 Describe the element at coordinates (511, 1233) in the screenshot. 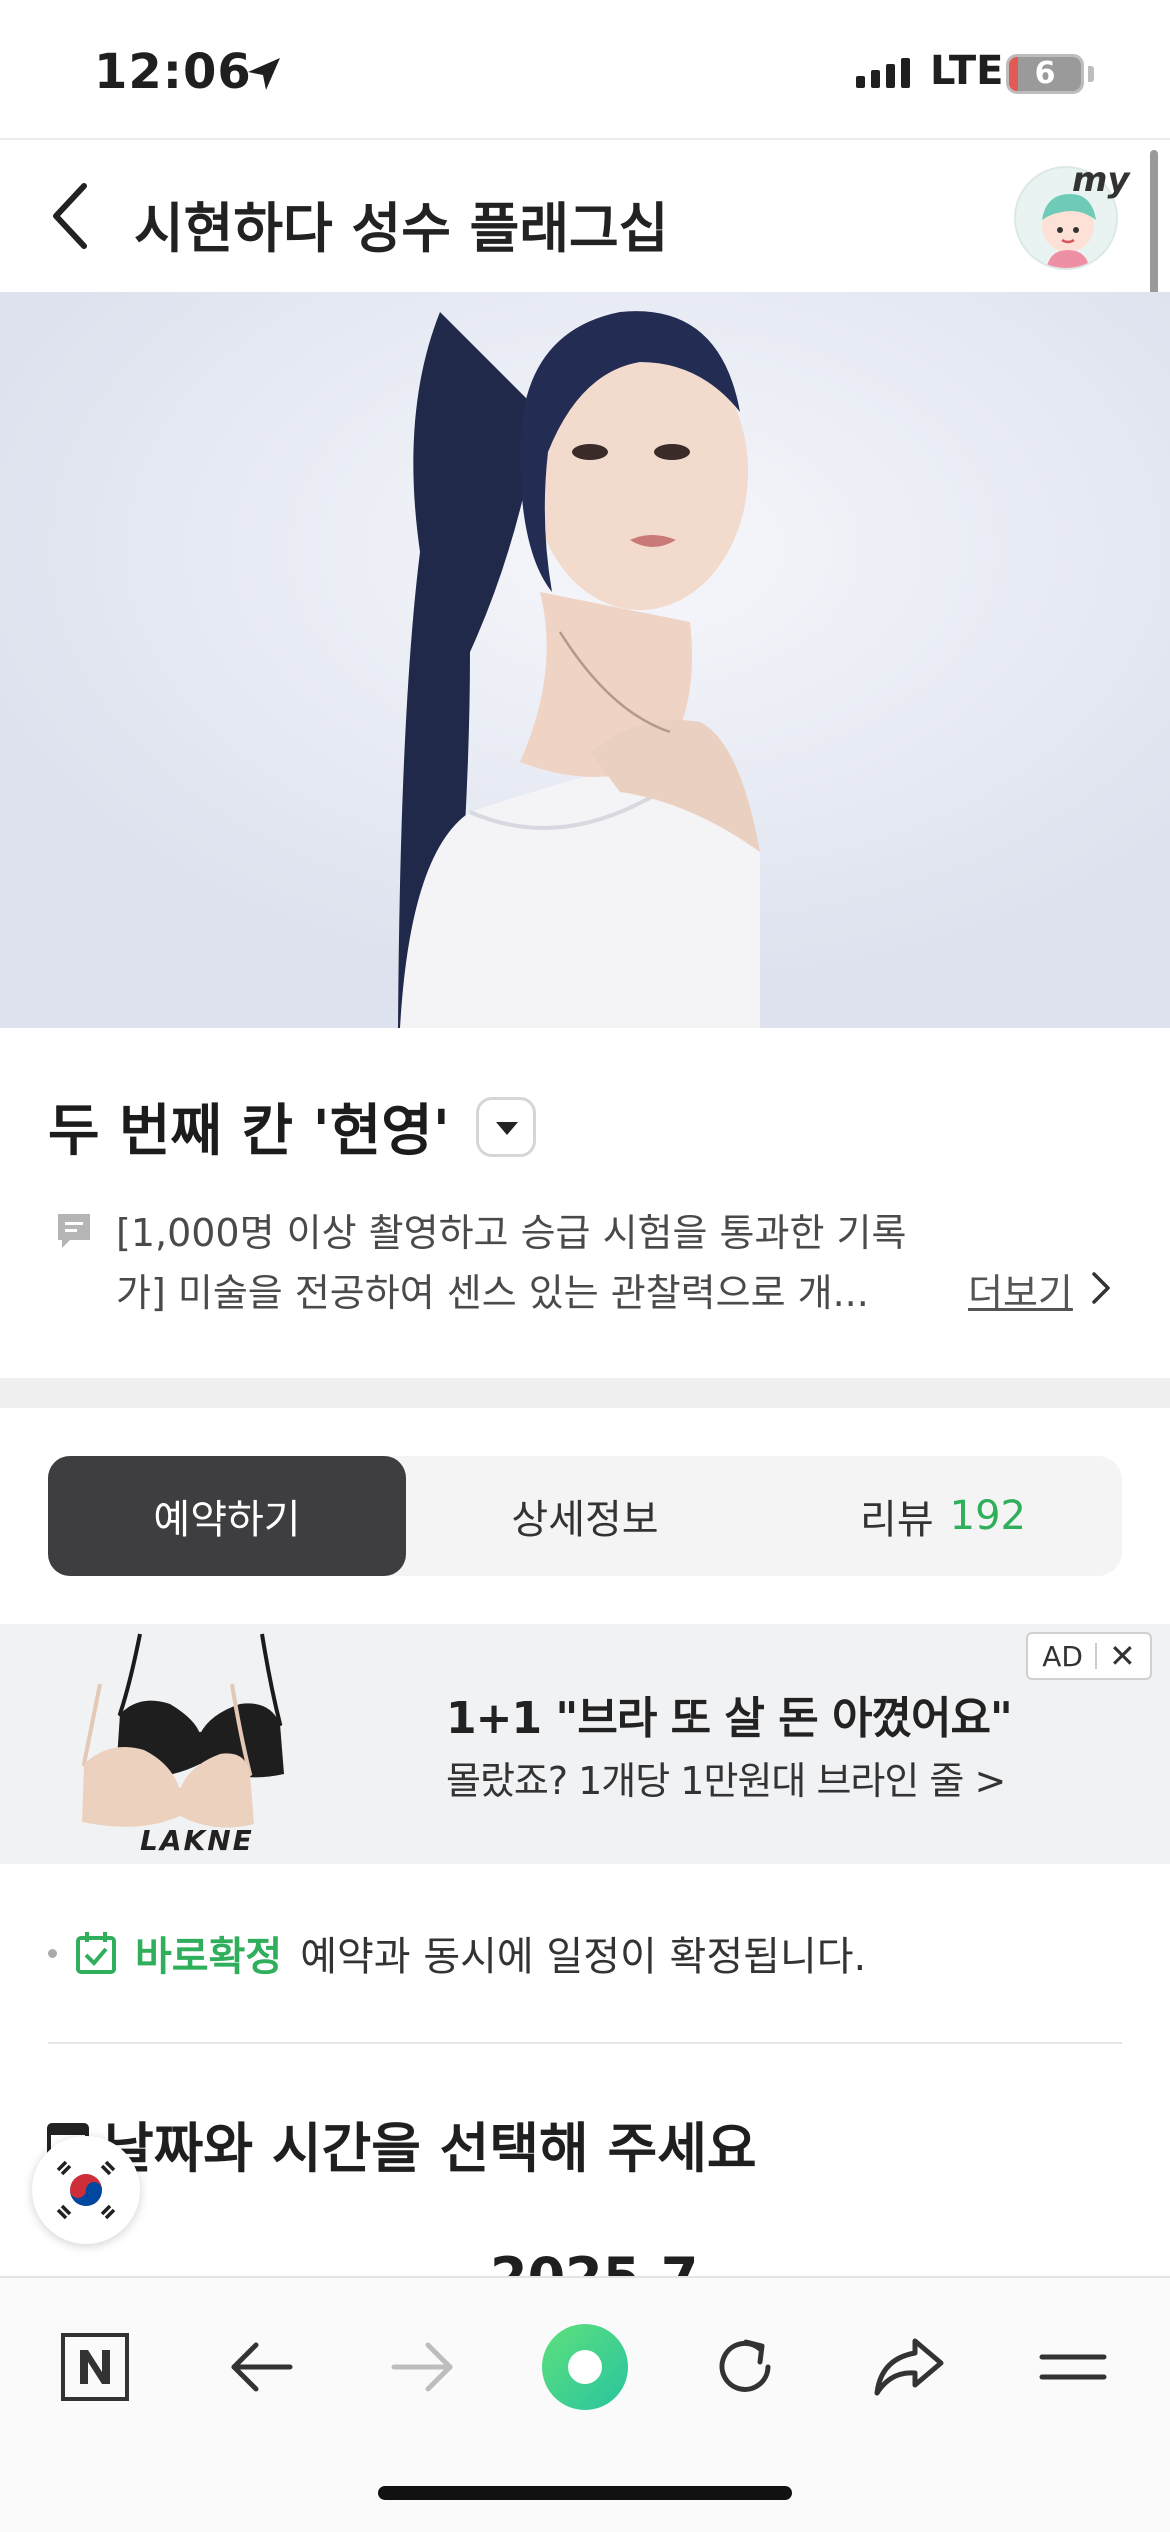

I see `designer-description-line1: [1,000명 이상 촬영하고 승급 시험을 통과한 기록` at that location.